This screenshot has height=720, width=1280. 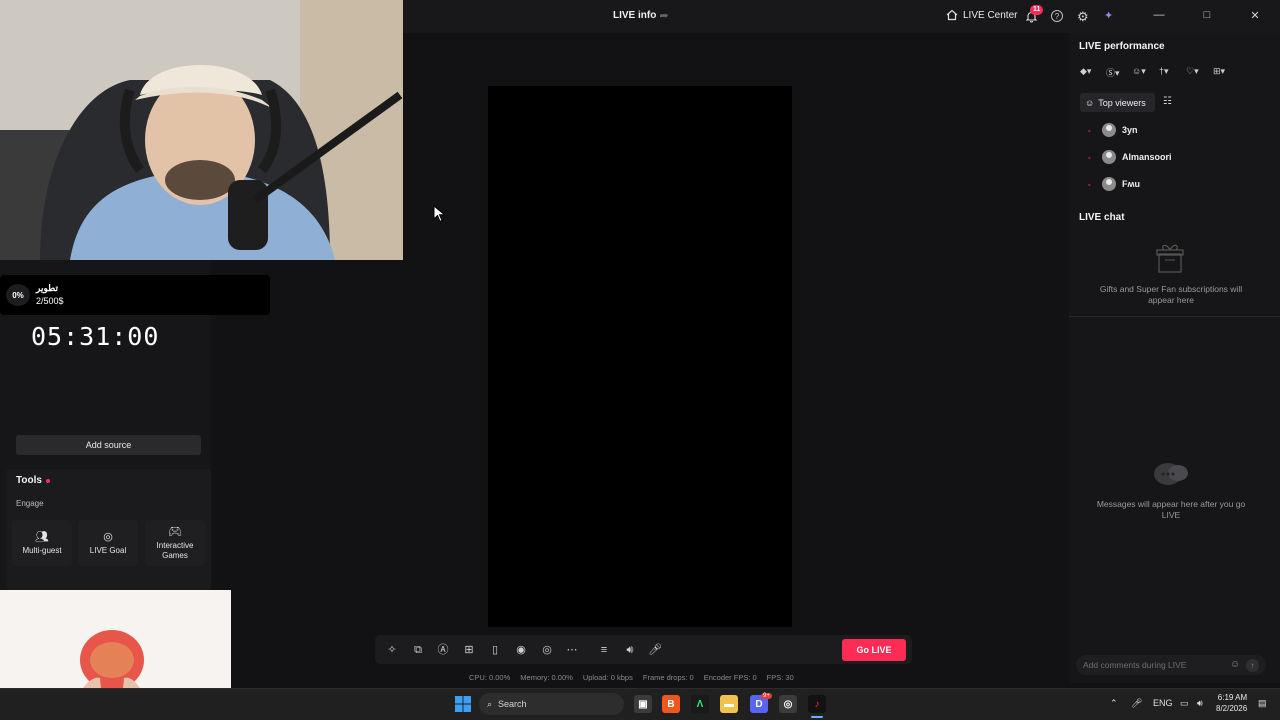 What do you see at coordinates (1174, 316) in the screenshot?
I see `divider` at bounding box center [1174, 316].